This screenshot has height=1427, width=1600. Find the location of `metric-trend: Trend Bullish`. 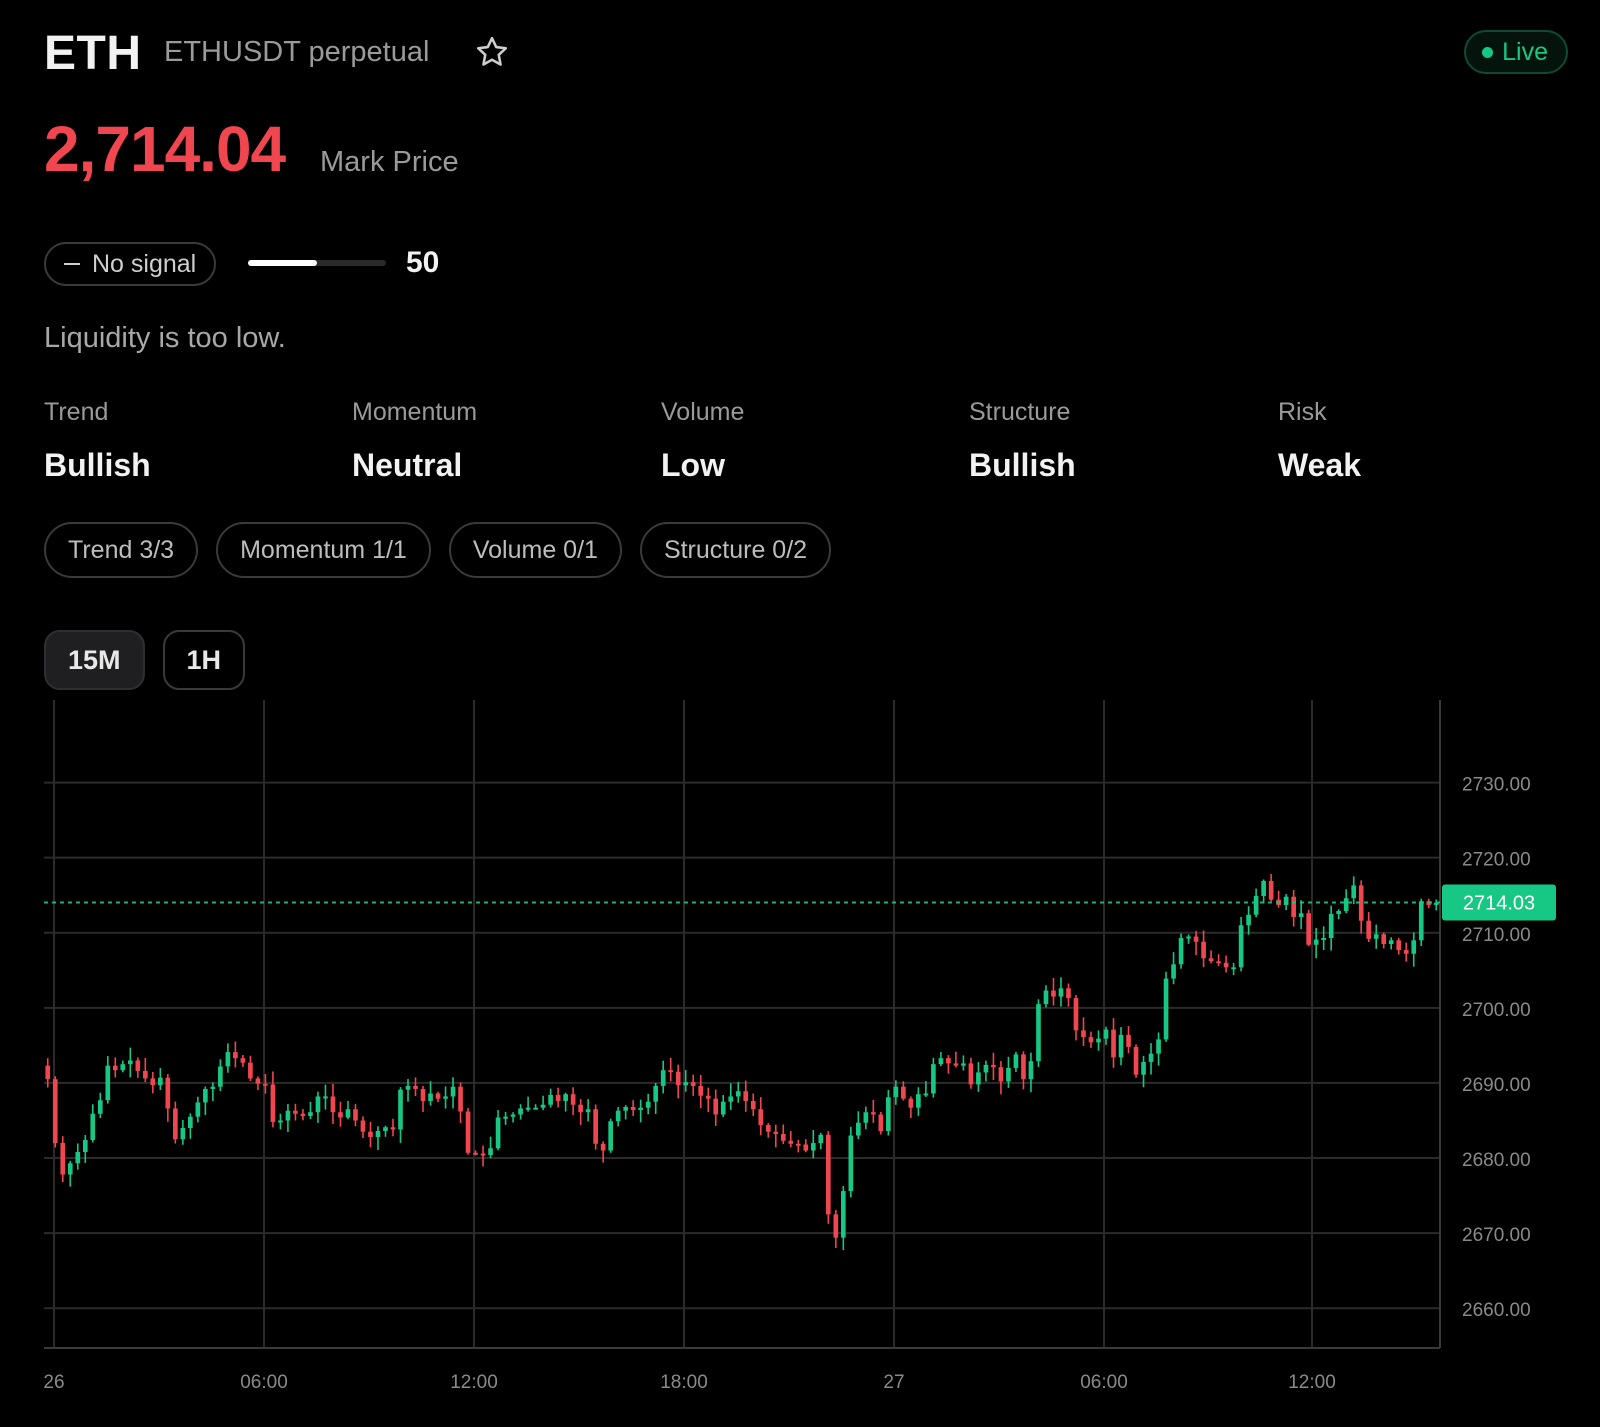

metric-trend: Trend Bullish is located at coordinates (97, 441).